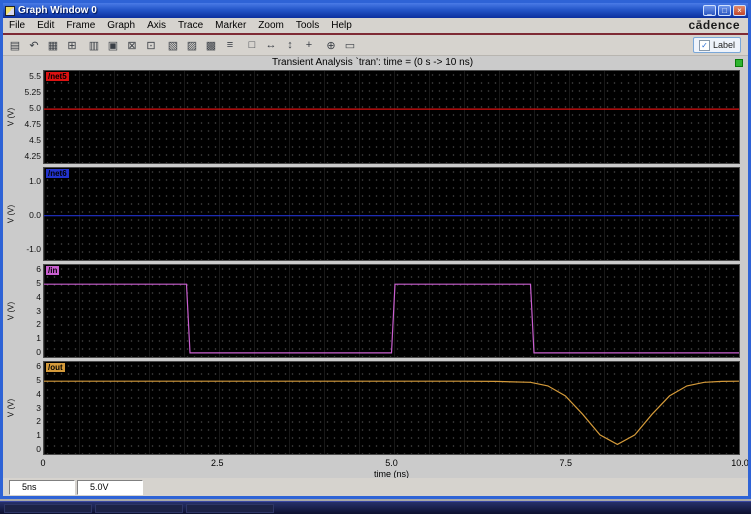 This screenshot has width=751, height=514. Describe the element at coordinates (375, 487) in the screenshot. I see `status-bar: 5ns 5.0V` at that location.